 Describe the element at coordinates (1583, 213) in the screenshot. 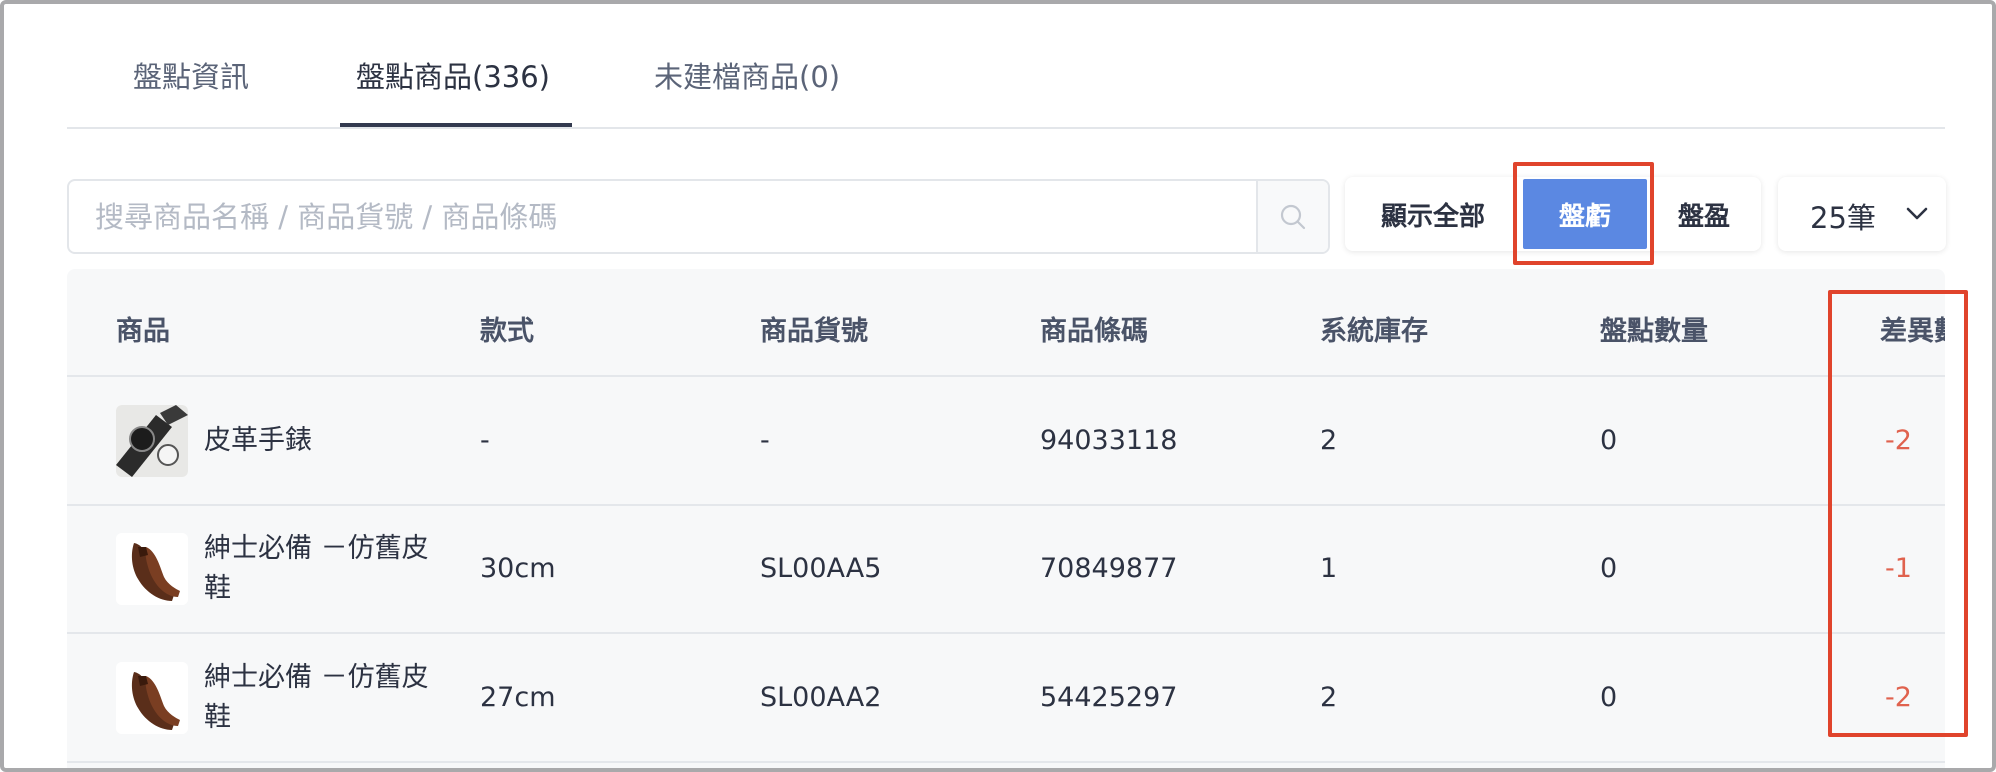

I see `highlight-box-loss-button` at that location.